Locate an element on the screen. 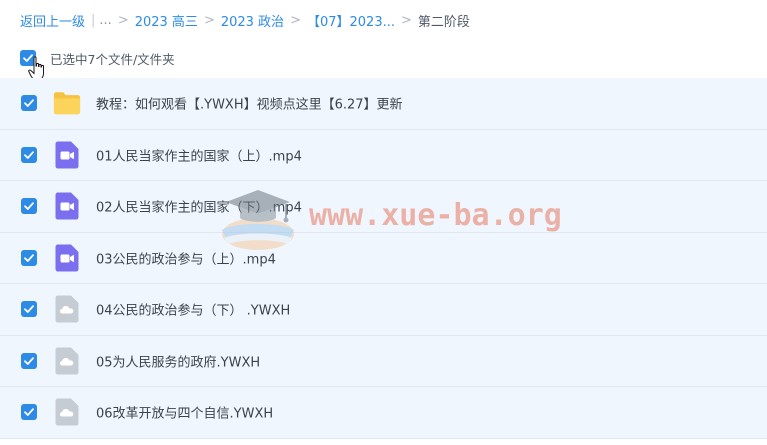  file-name: 02人民当家作主的国家（下）.mp4 is located at coordinates (199, 206).